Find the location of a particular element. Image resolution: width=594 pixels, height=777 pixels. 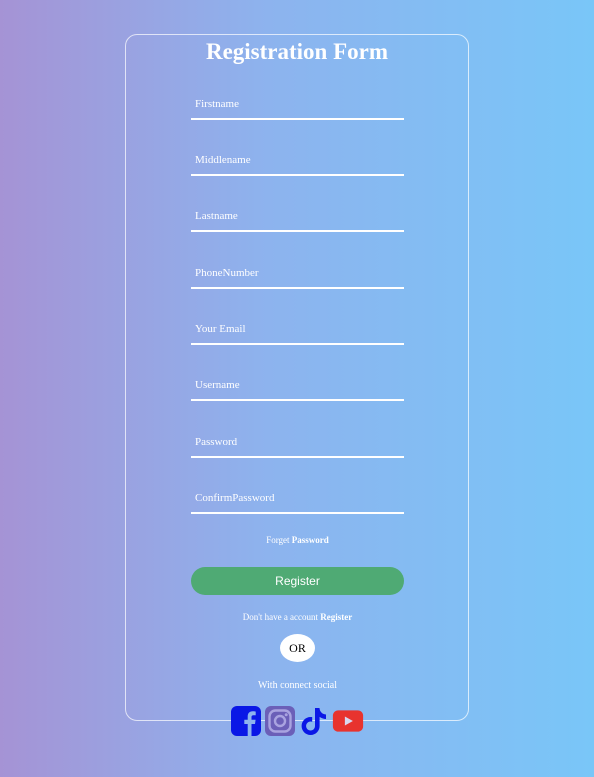

account-prompt: Don't have a account Register is located at coordinates (297, 617).